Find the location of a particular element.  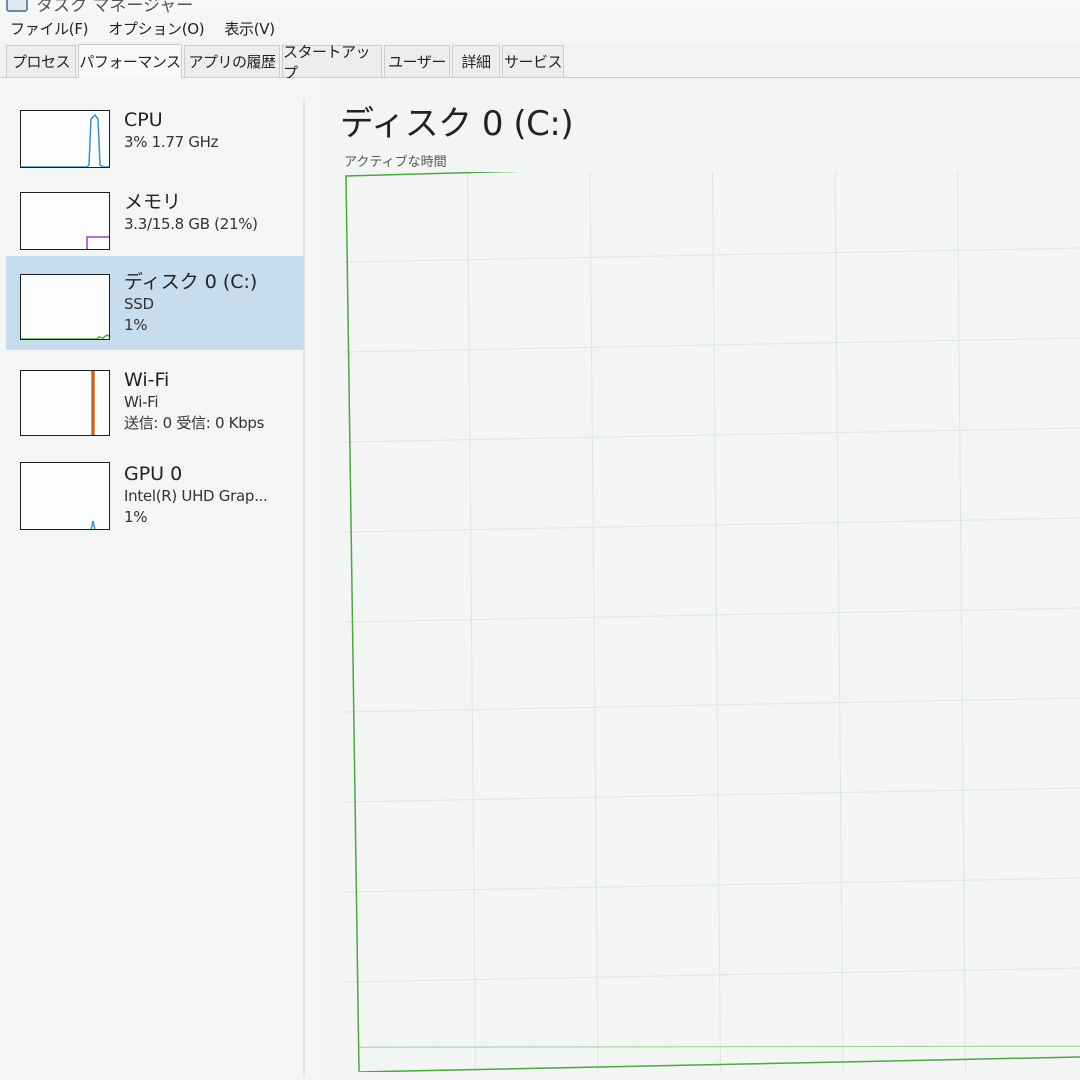

graph-activity-line is located at coordinates (719, 1046).